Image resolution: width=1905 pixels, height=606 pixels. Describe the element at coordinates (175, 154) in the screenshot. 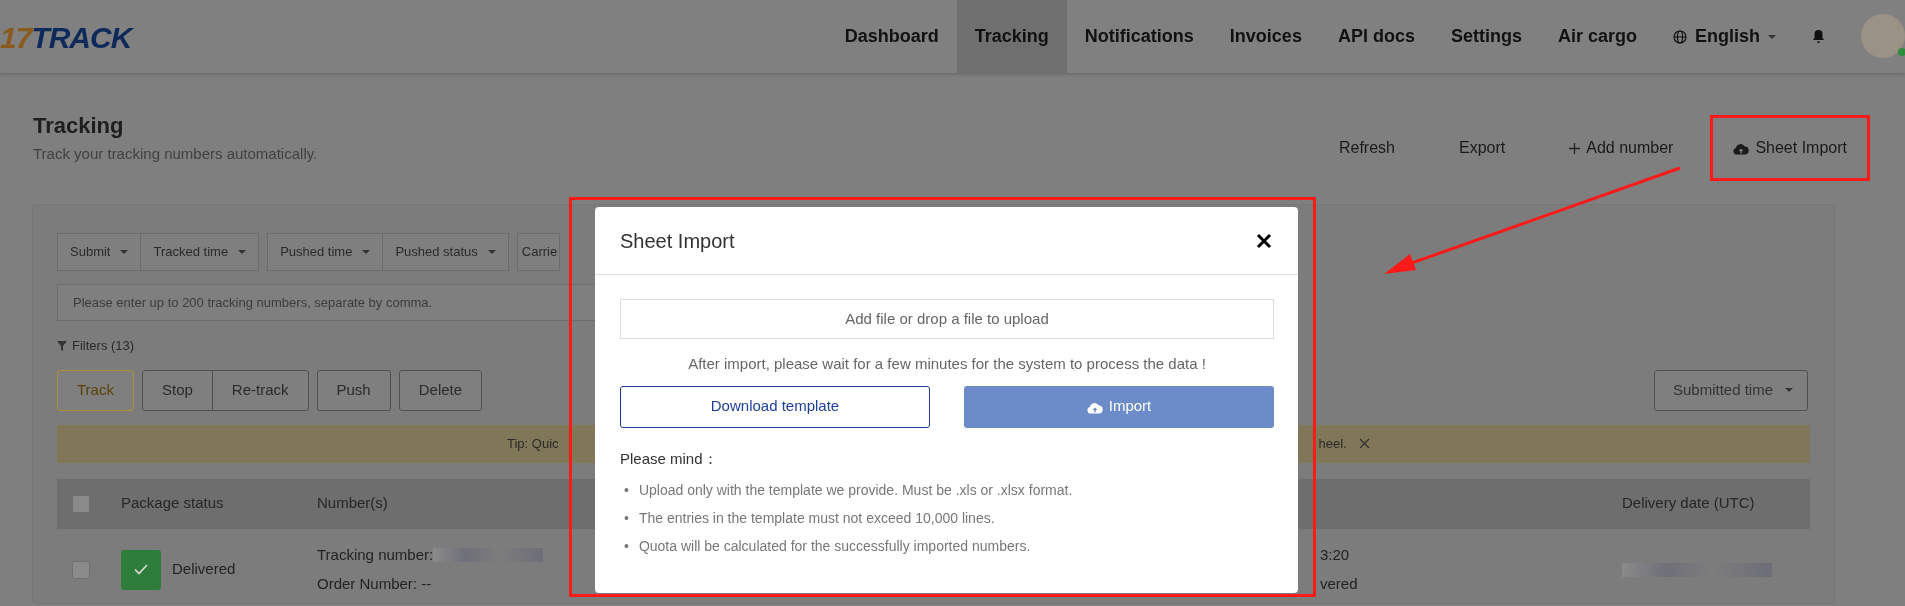

I see `page-subtitle: Track your tracking numbers automatically.` at that location.